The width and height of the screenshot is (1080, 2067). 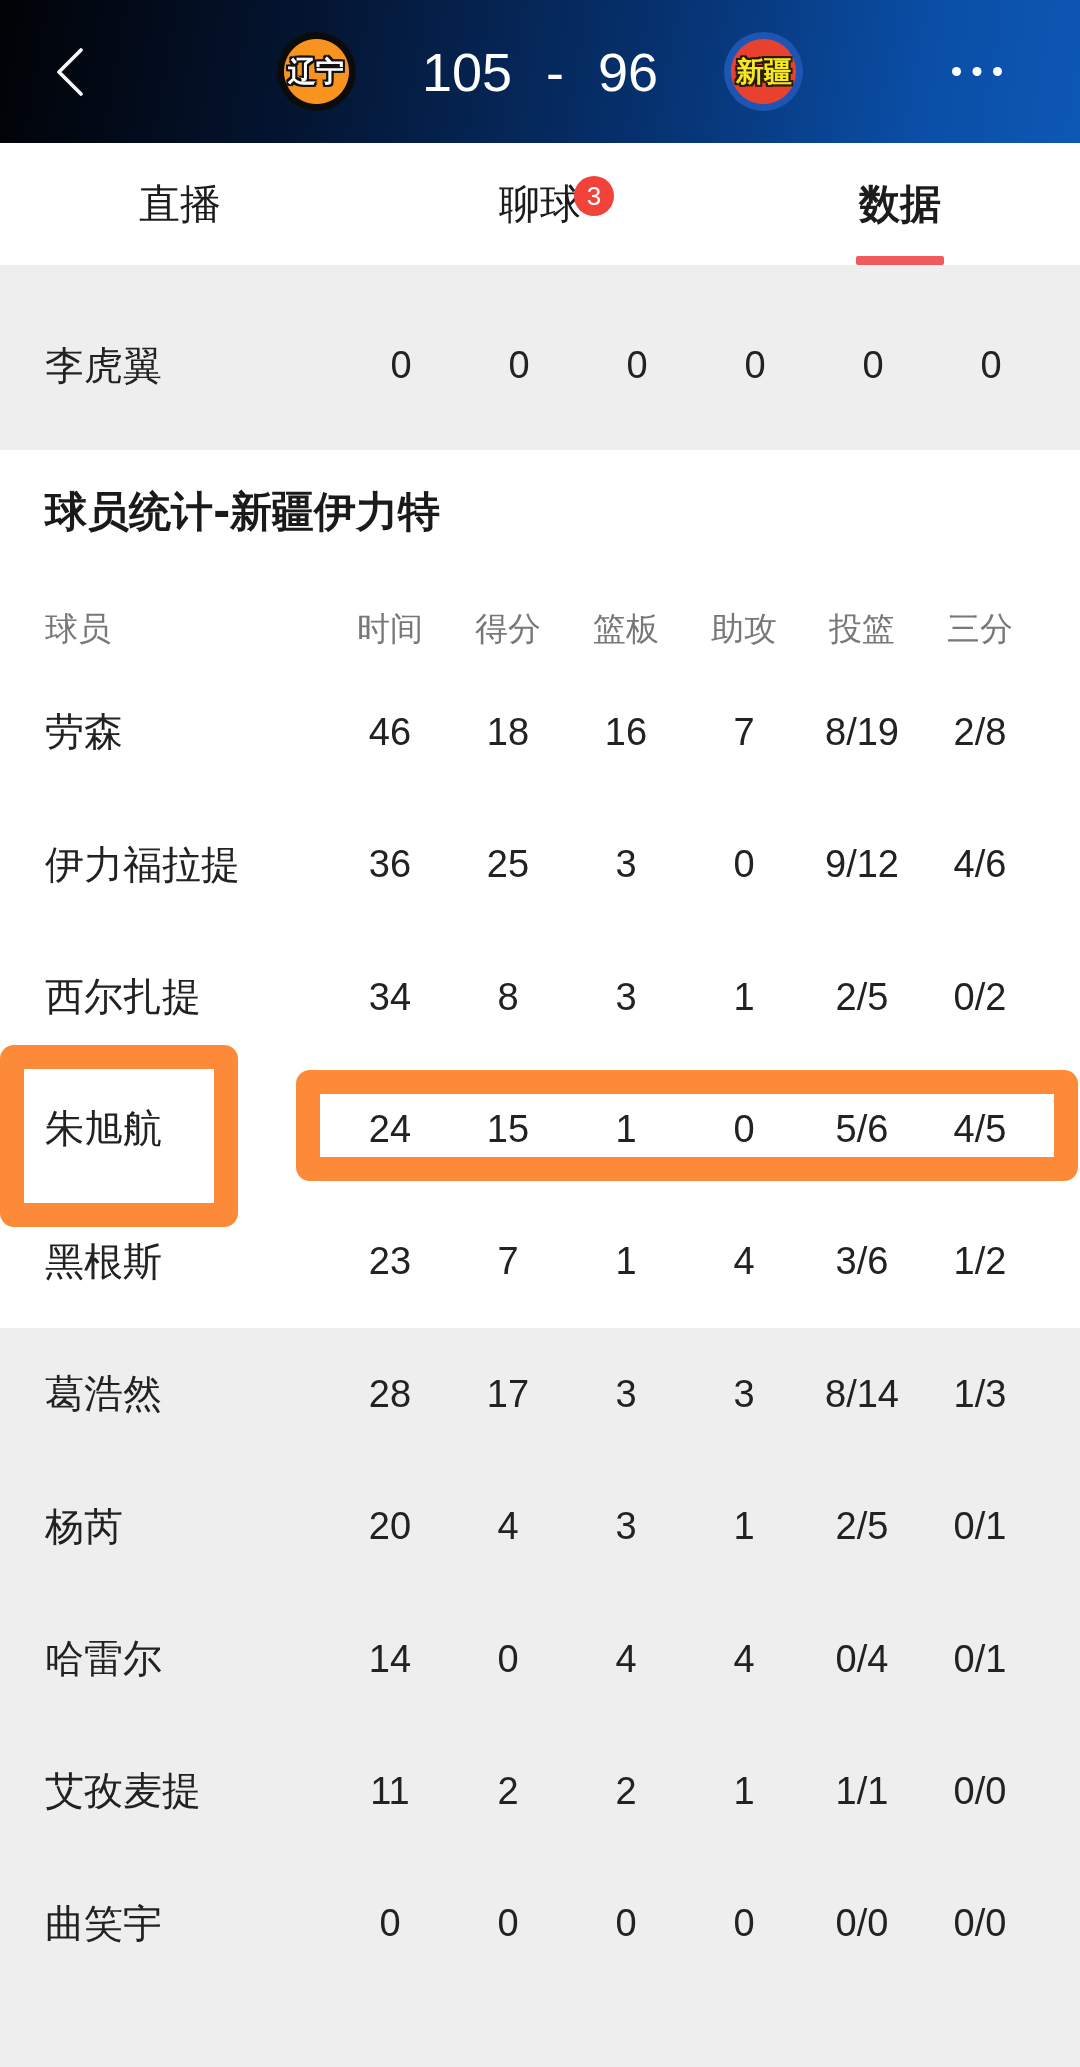 I want to click on table-cell: 25, so click(x=508, y=865).